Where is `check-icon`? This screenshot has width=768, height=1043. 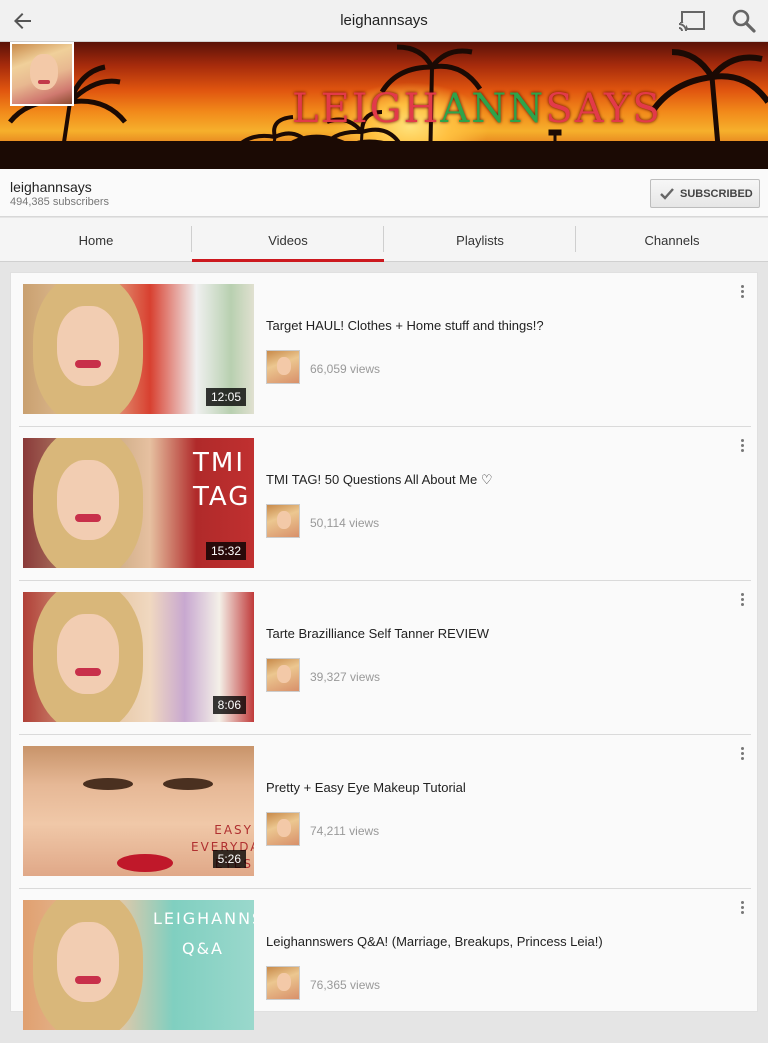
check-icon is located at coordinates (667, 194).